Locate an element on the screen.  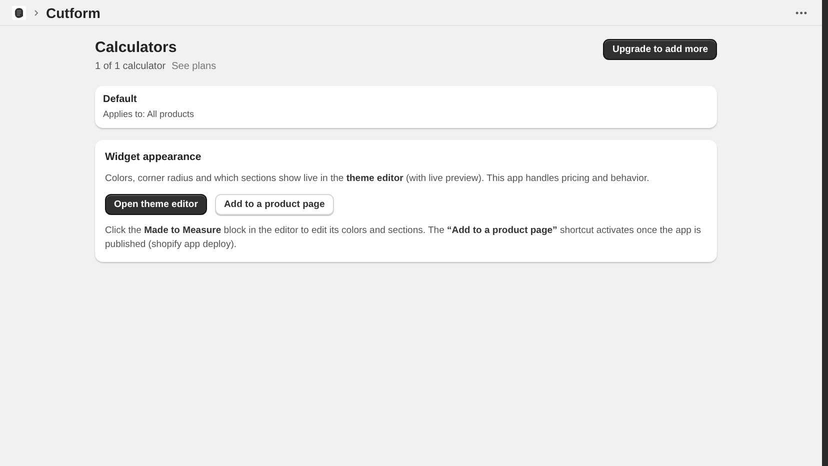
description-text: Colors, corner radius and which sections show live in the theme editor (with live preview). This app handles pricing and behavior. is located at coordinates (377, 179).